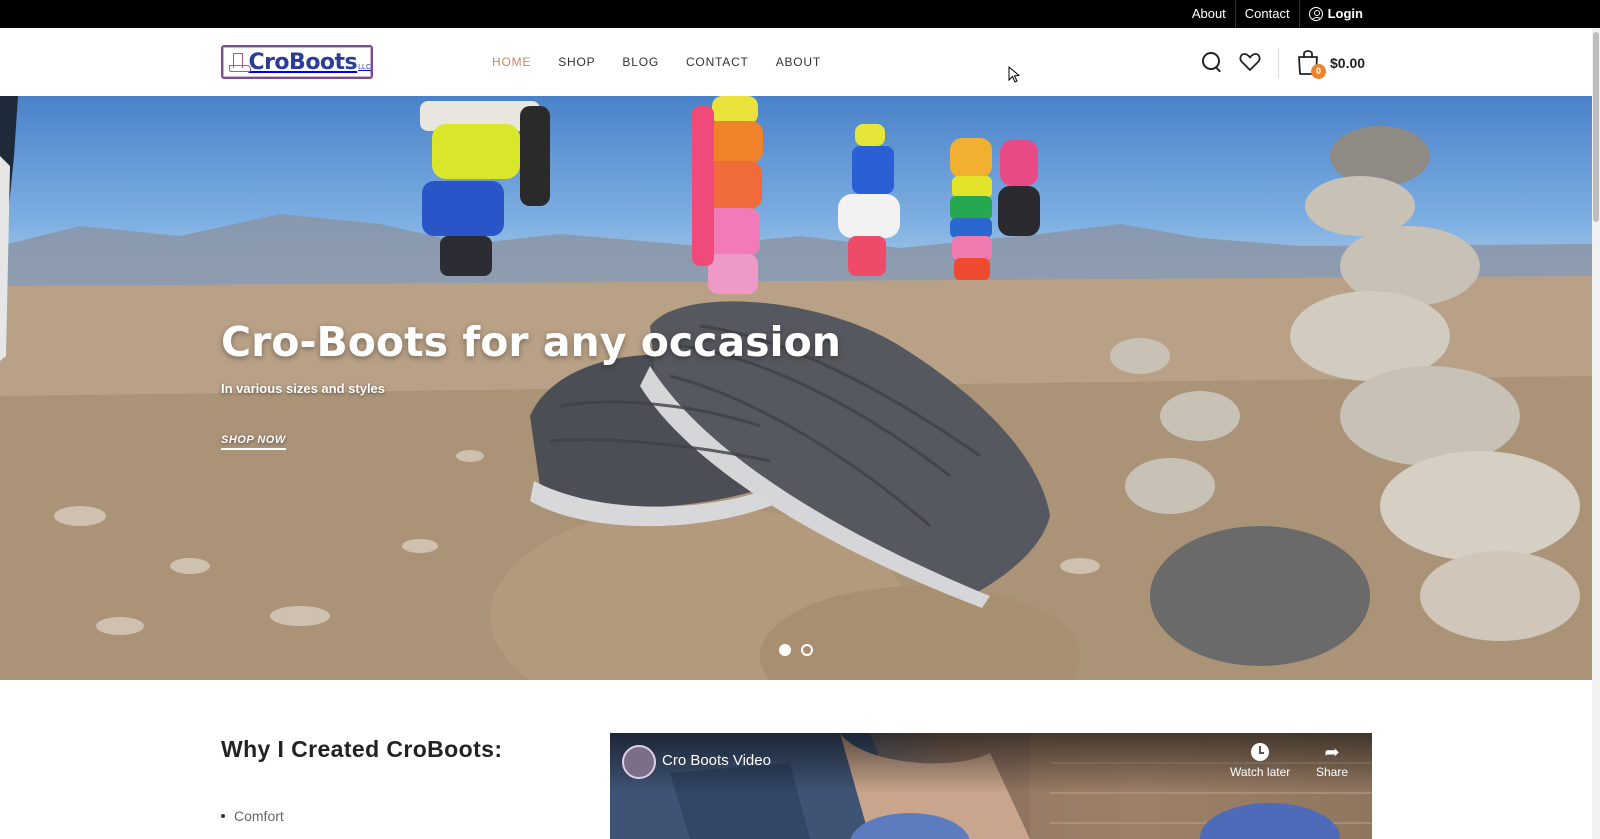 This screenshot has height=839, width=1600. What do you see at coordinates (1209, 14) in the screenshot?
I see `top-link-about: About` at bounding box center [1209, 14].